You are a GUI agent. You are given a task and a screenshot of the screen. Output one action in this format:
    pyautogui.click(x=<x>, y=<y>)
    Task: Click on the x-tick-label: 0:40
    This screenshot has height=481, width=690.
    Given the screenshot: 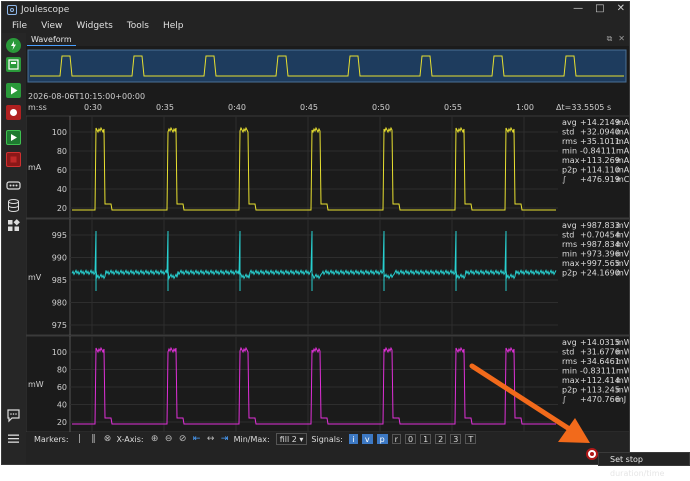 What is the action you would take?
    pyautogui.click(x=237, y=107)
    